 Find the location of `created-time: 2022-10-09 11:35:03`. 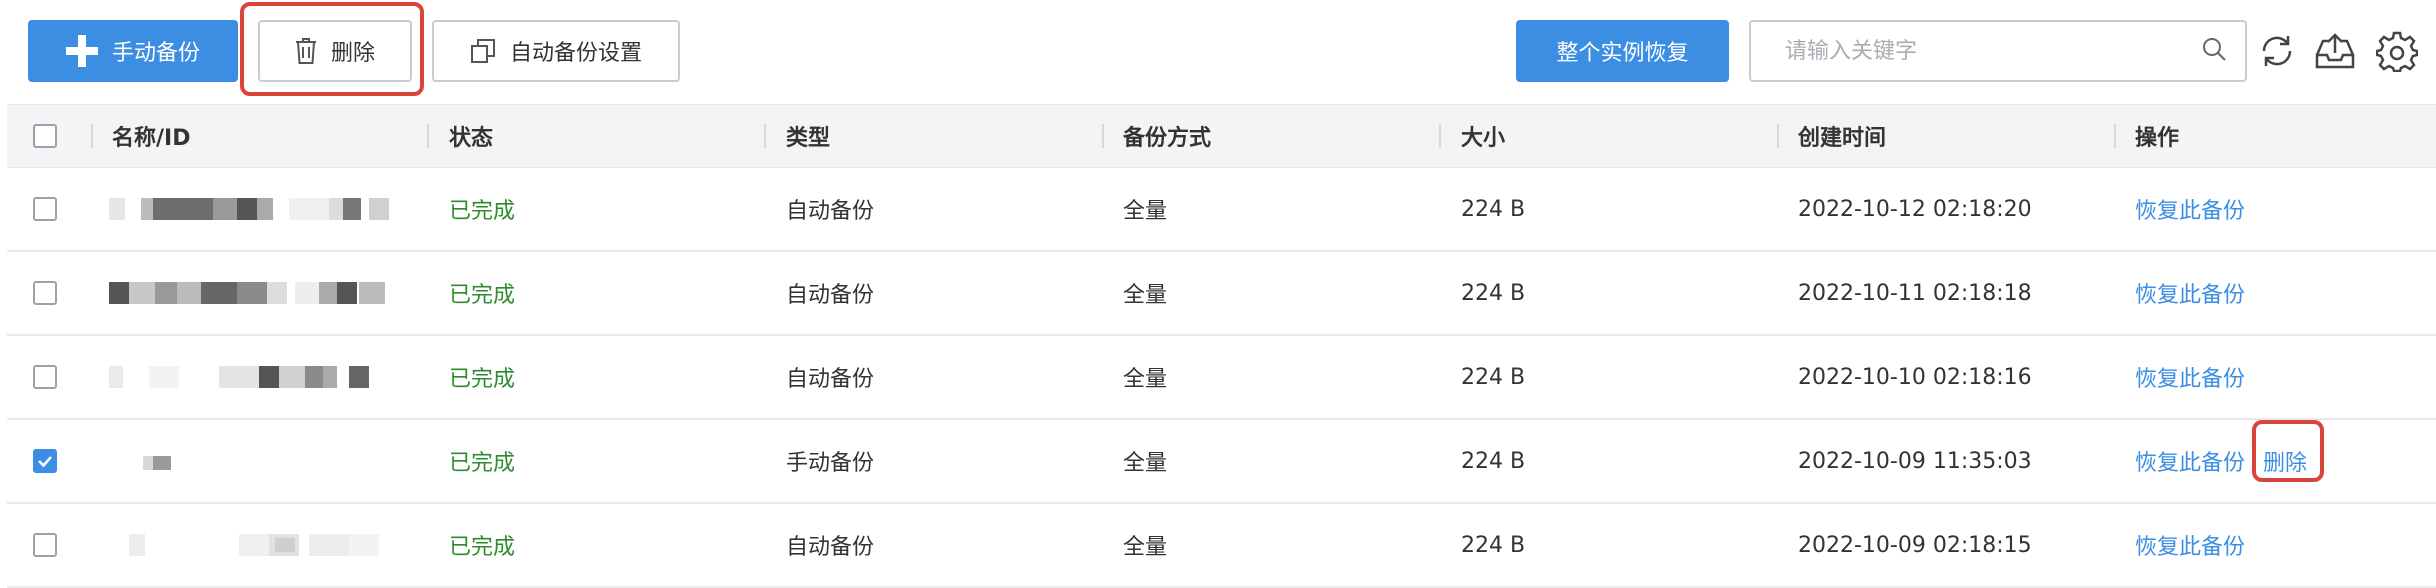

created-time: 2022-10-09 11:35:03 is located at coordinates (1915, 461).